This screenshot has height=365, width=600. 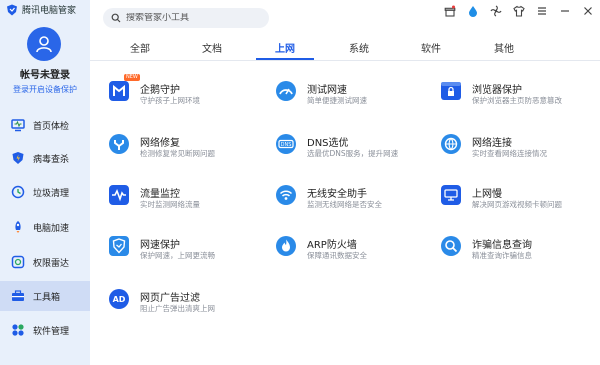 What do you see at coordinates (517, 100) in the screenshot?
I see `tool-desc: 保护浏览器主页防恶意篡改` at bounding box center [517, 100].